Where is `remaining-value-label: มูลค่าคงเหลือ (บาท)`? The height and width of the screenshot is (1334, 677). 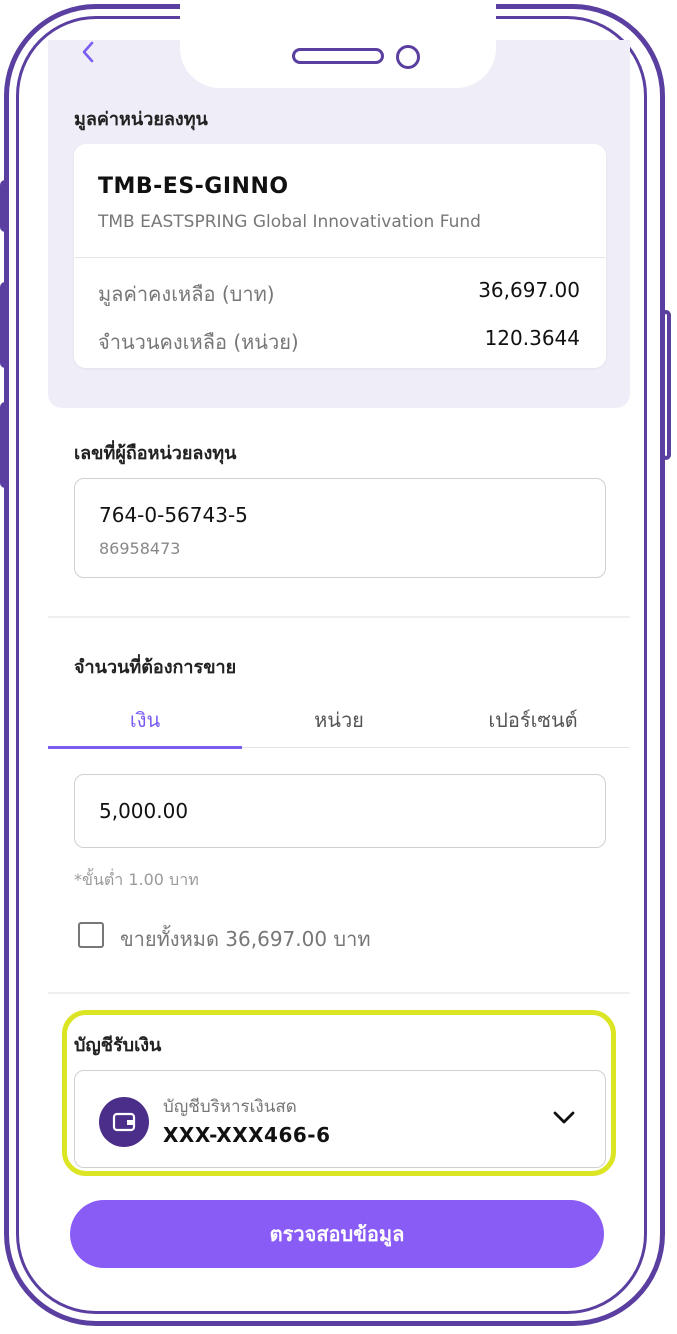
remaining-value-label: มูลค่าคงเหลือ (บาท) is located at coordinates (186, 294).